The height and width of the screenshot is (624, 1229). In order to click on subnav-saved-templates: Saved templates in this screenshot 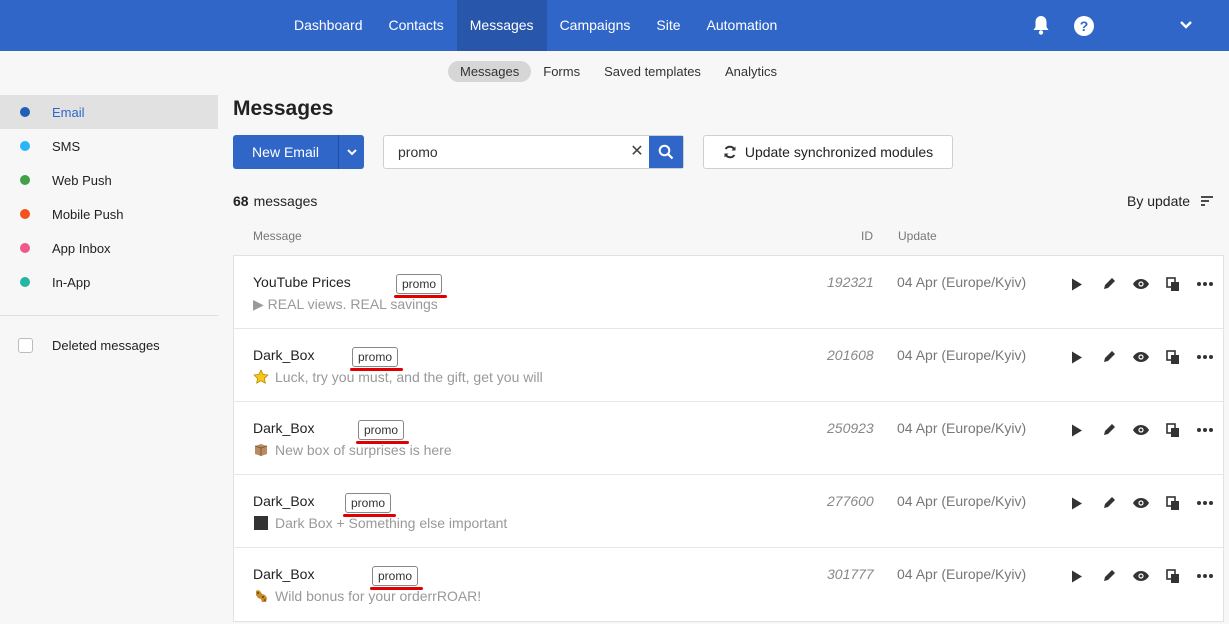, I will do `click(652, 71)`.